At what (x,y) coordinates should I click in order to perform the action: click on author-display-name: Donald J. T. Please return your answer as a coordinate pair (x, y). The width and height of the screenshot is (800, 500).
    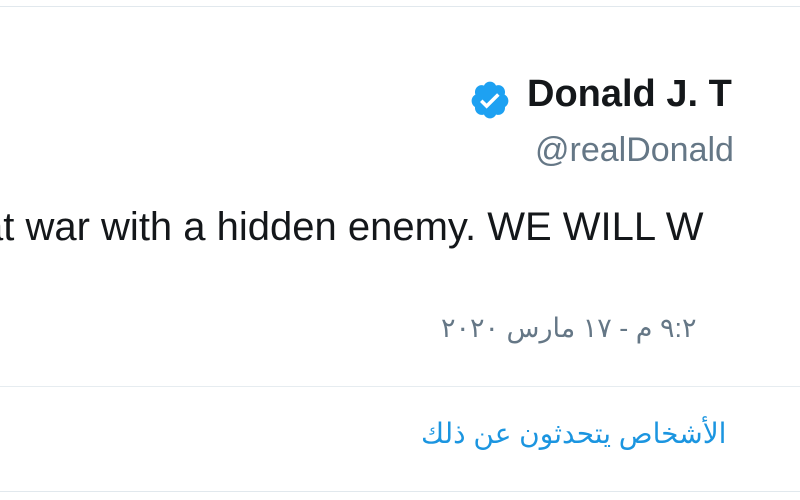
    Looking at the image, I should click on (629, 94).